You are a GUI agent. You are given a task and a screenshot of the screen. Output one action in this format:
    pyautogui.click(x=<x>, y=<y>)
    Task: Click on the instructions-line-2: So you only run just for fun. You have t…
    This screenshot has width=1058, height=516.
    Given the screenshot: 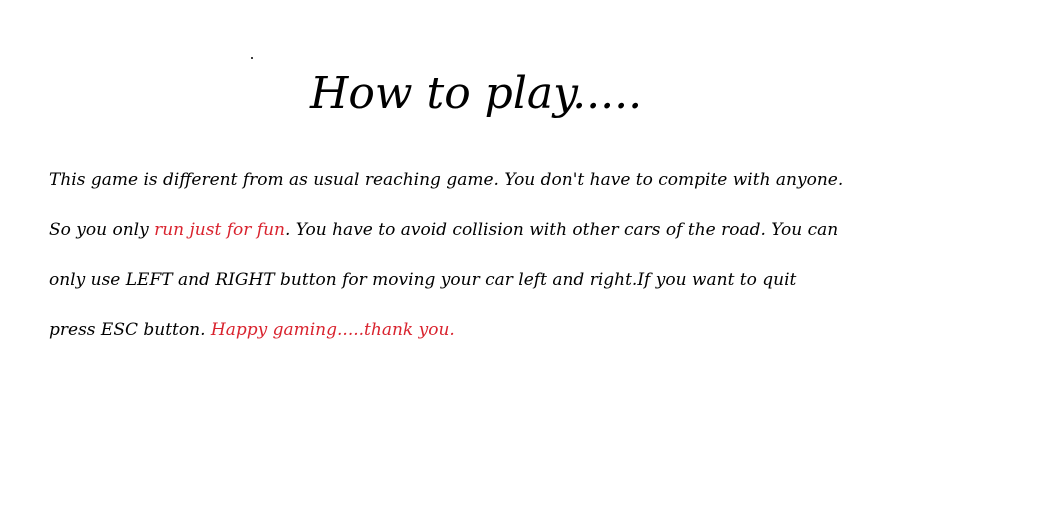 What is the action you would take?
    pyautogui.click(x=449, y=230)
    